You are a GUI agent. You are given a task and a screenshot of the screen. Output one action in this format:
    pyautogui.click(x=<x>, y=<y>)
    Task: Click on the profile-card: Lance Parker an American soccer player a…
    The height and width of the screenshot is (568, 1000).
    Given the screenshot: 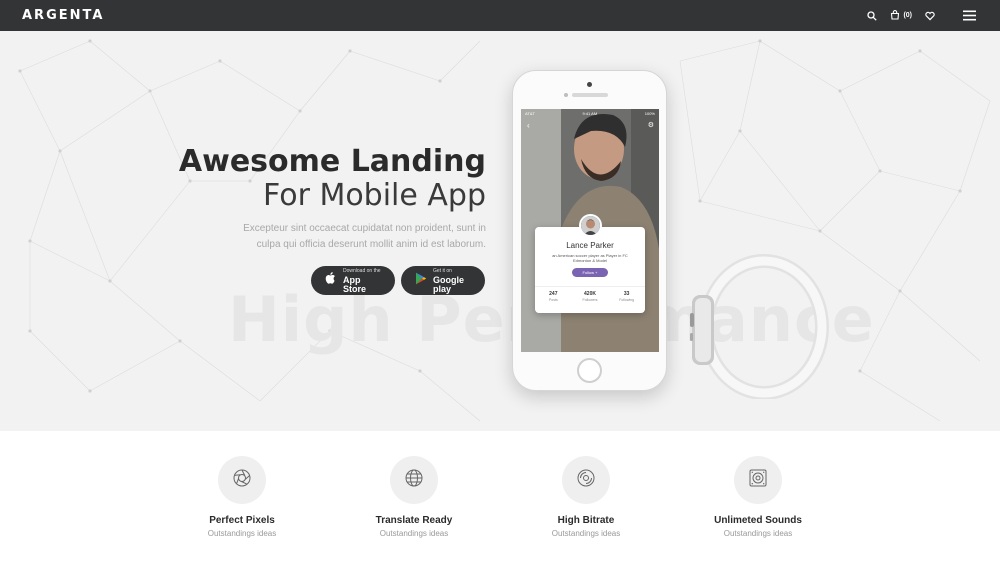 What is the action you would take?
    pyautogui.click(x=590, y=263)
    